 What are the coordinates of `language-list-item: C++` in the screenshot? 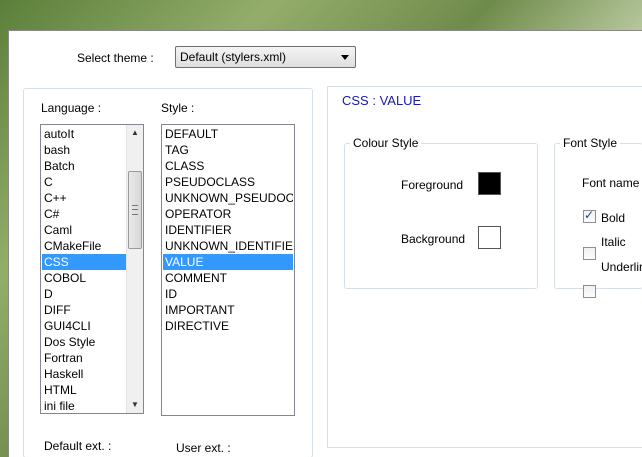 It's located at (84, 198).